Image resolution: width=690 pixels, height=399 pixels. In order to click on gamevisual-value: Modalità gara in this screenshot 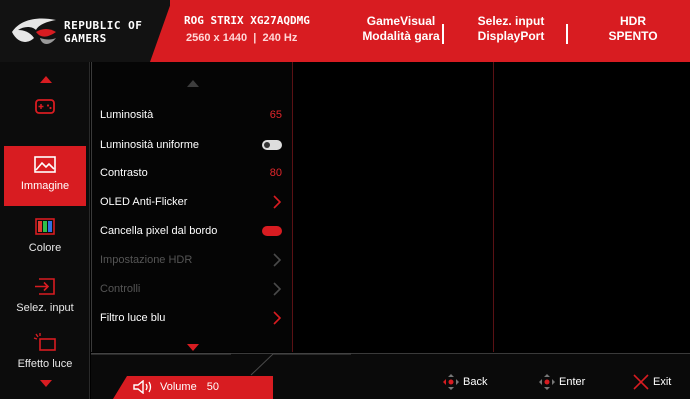, I will do `click(401, 36)`.